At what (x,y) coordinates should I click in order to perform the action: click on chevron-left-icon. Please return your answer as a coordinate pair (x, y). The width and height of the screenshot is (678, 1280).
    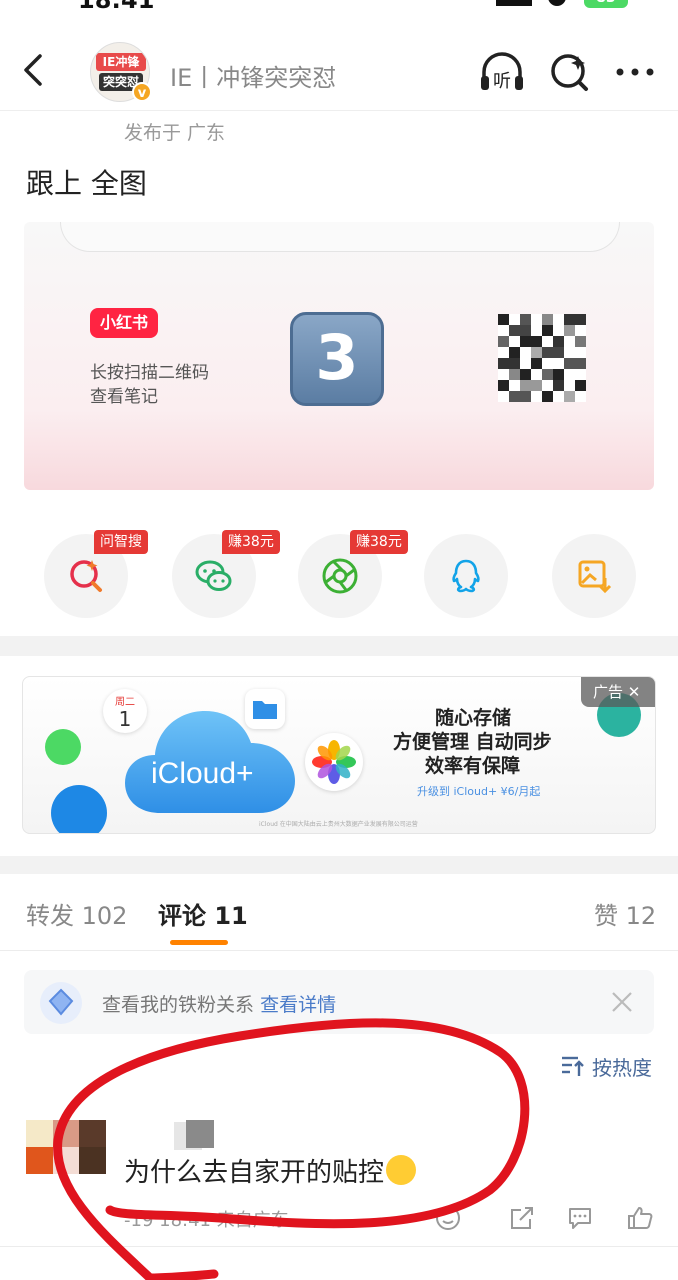
    Looking at the image, I should click on (33, 70).